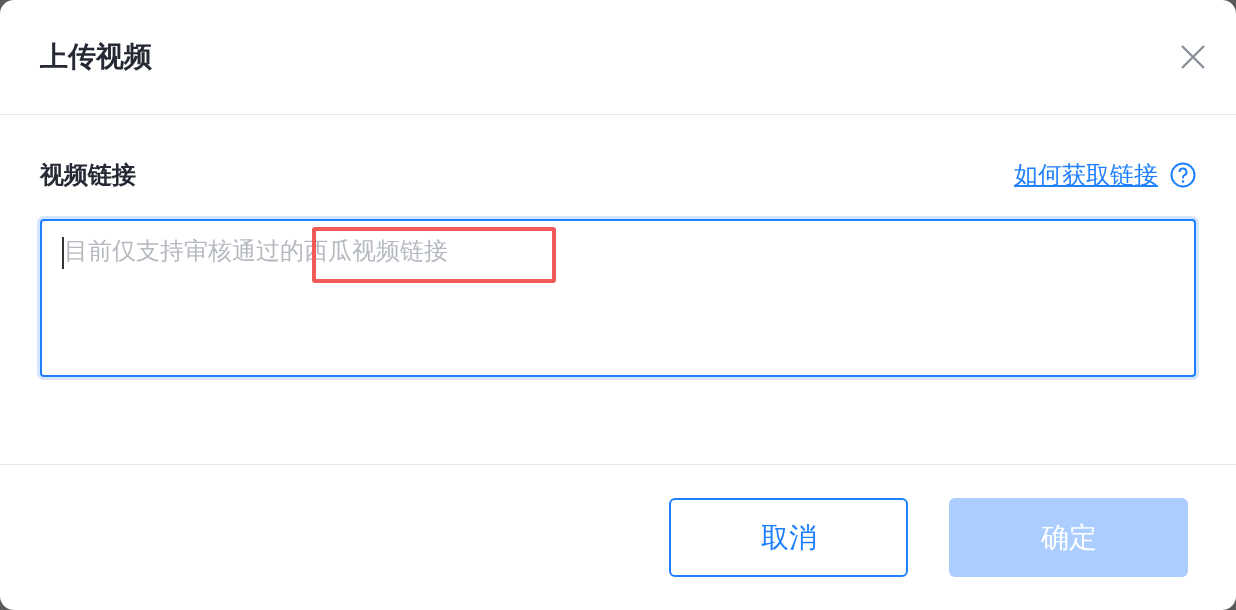 This screenshot has height=610, width=1236. What do you see at coordinates (1193, 57) in the screenshot?
I see `close-icon` at bounding box center [1193, 57].